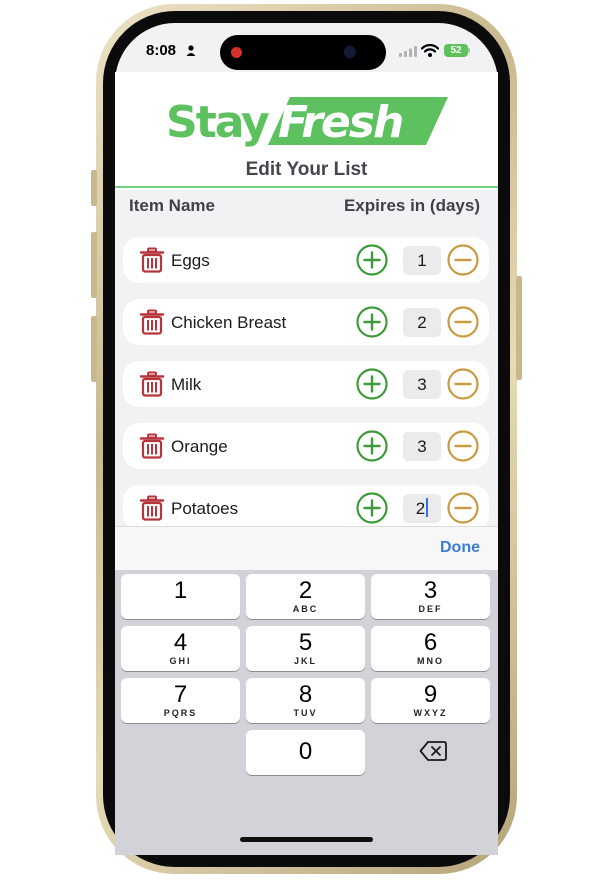 Image resolution: width=602 pixels, height=882 pixels. What do you see at coordinates (199, 446) in the screenshot?
I see `item-name: Orange` at bounding box center [199, 446].